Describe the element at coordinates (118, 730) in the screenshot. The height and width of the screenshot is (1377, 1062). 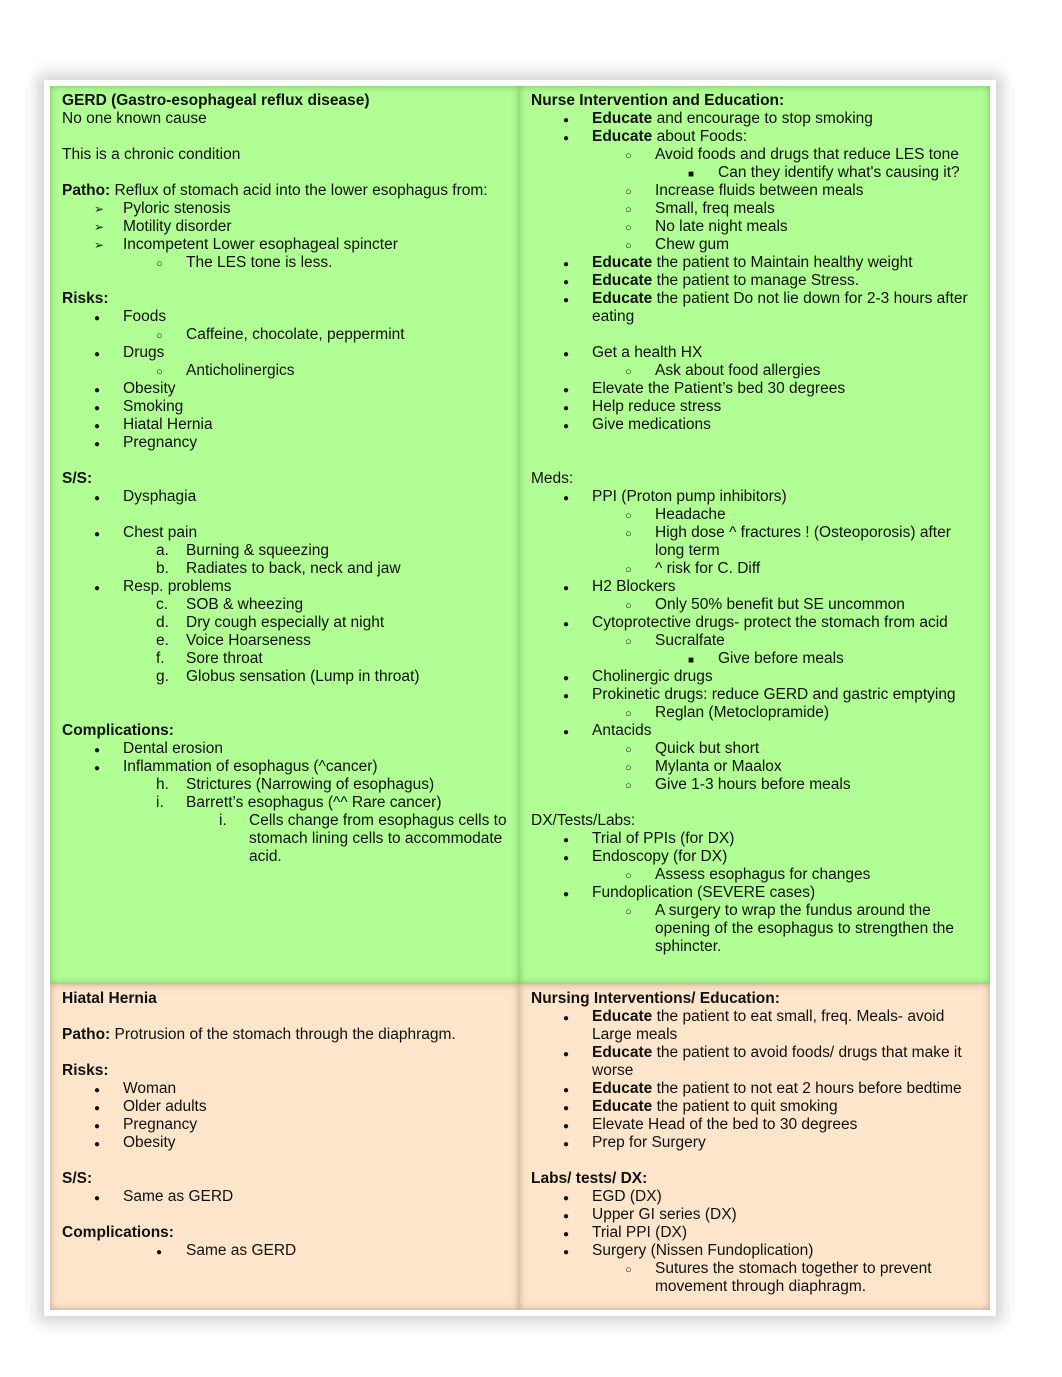
I see `gerd-comp-label: Complications:` at that location.